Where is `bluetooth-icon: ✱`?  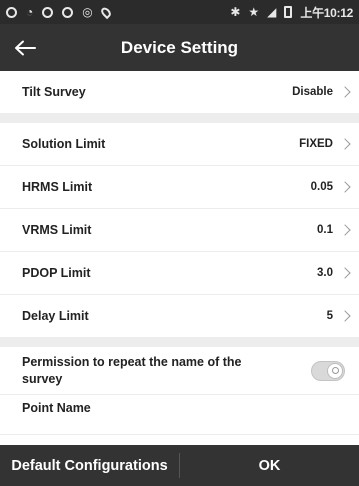
bluetooth-icon: ✱ is located at coordinates (235, 12).